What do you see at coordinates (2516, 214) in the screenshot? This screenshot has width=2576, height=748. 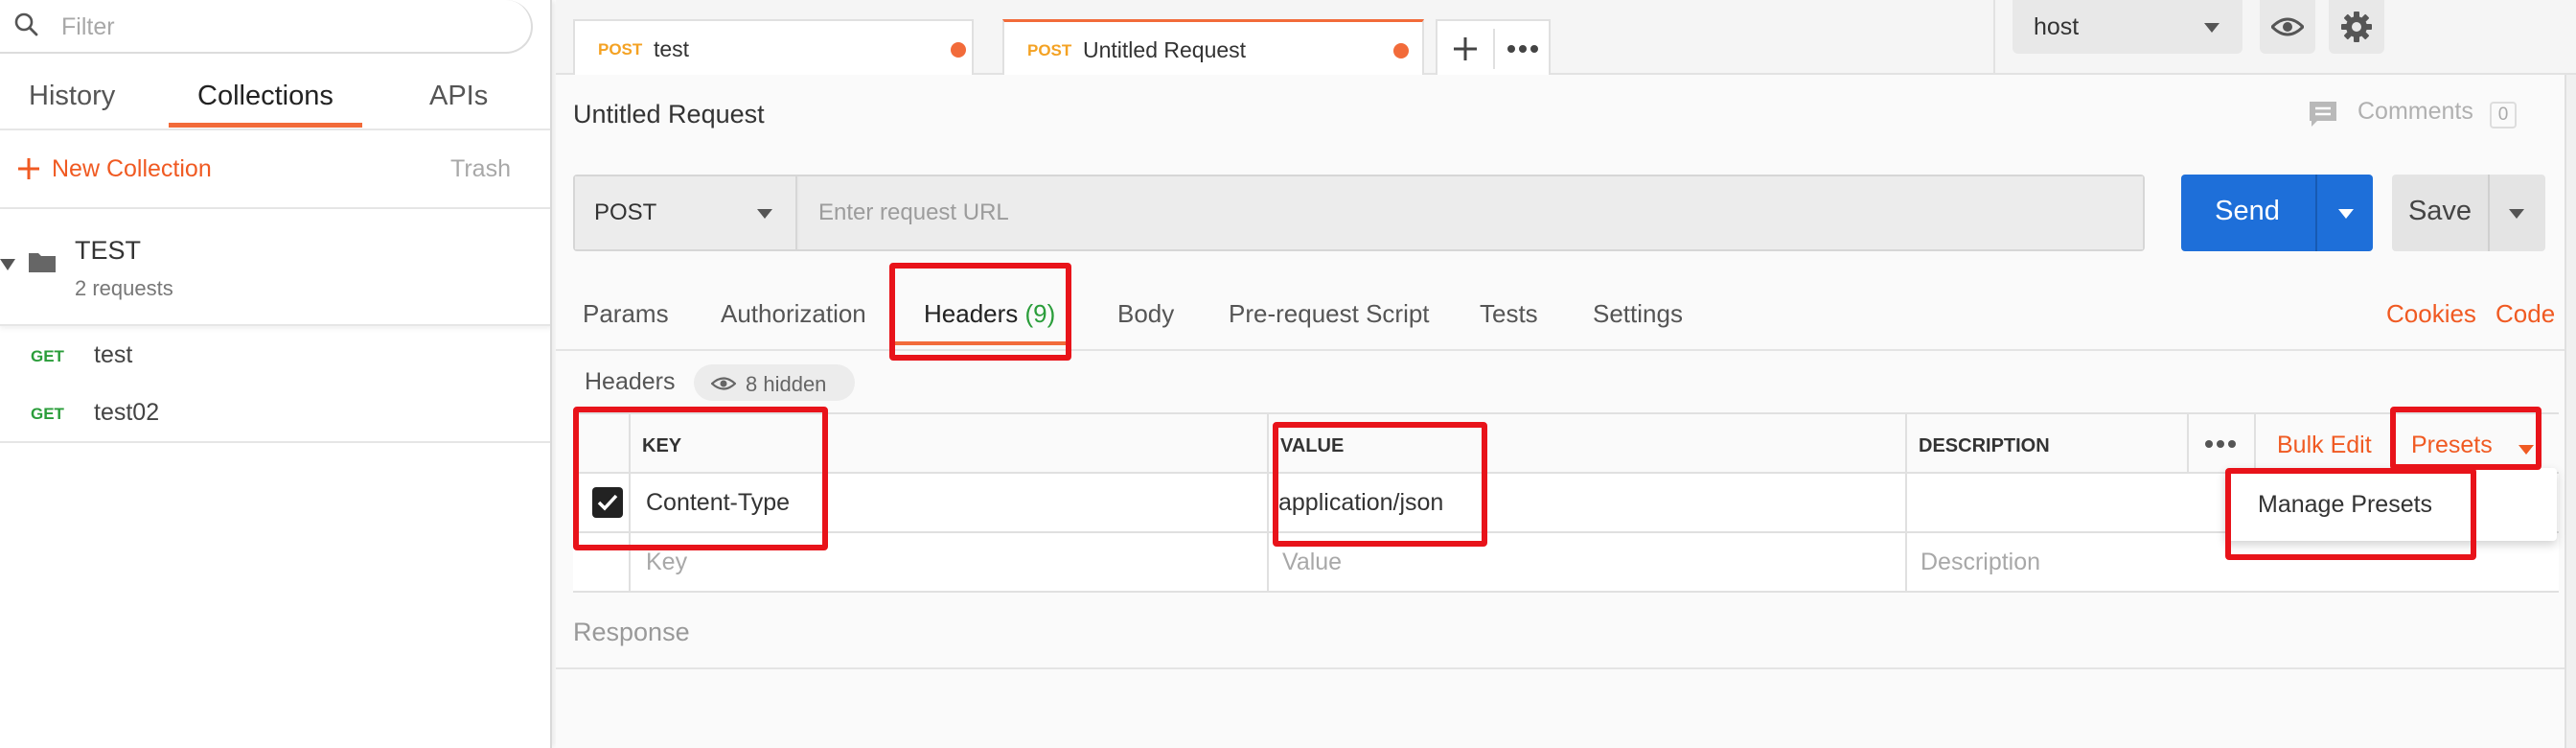 I see `save-options-chevron-icon` at bounding box center [2516, 214].